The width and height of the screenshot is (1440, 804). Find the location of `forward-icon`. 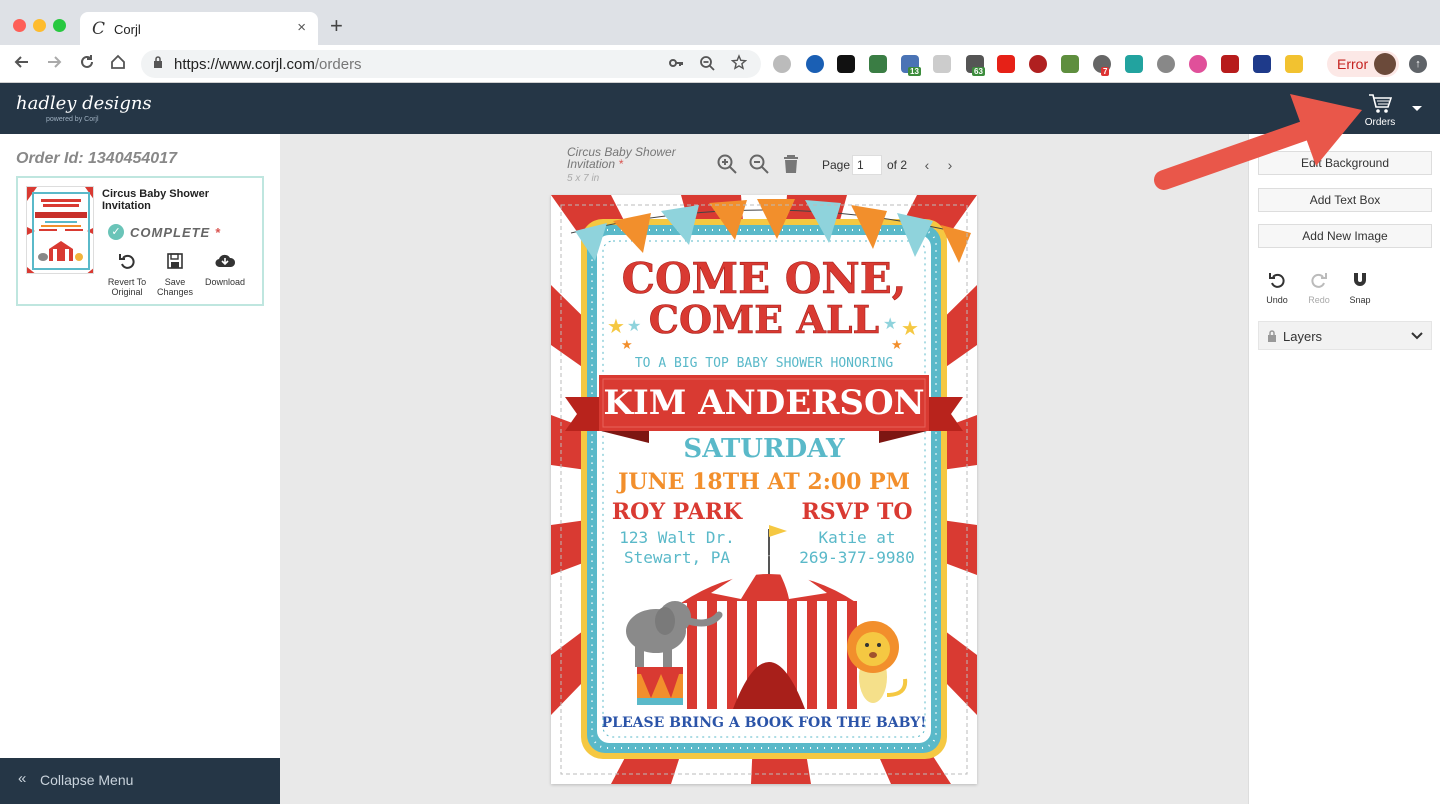

forward-icon is located at coordinates (54, 64).